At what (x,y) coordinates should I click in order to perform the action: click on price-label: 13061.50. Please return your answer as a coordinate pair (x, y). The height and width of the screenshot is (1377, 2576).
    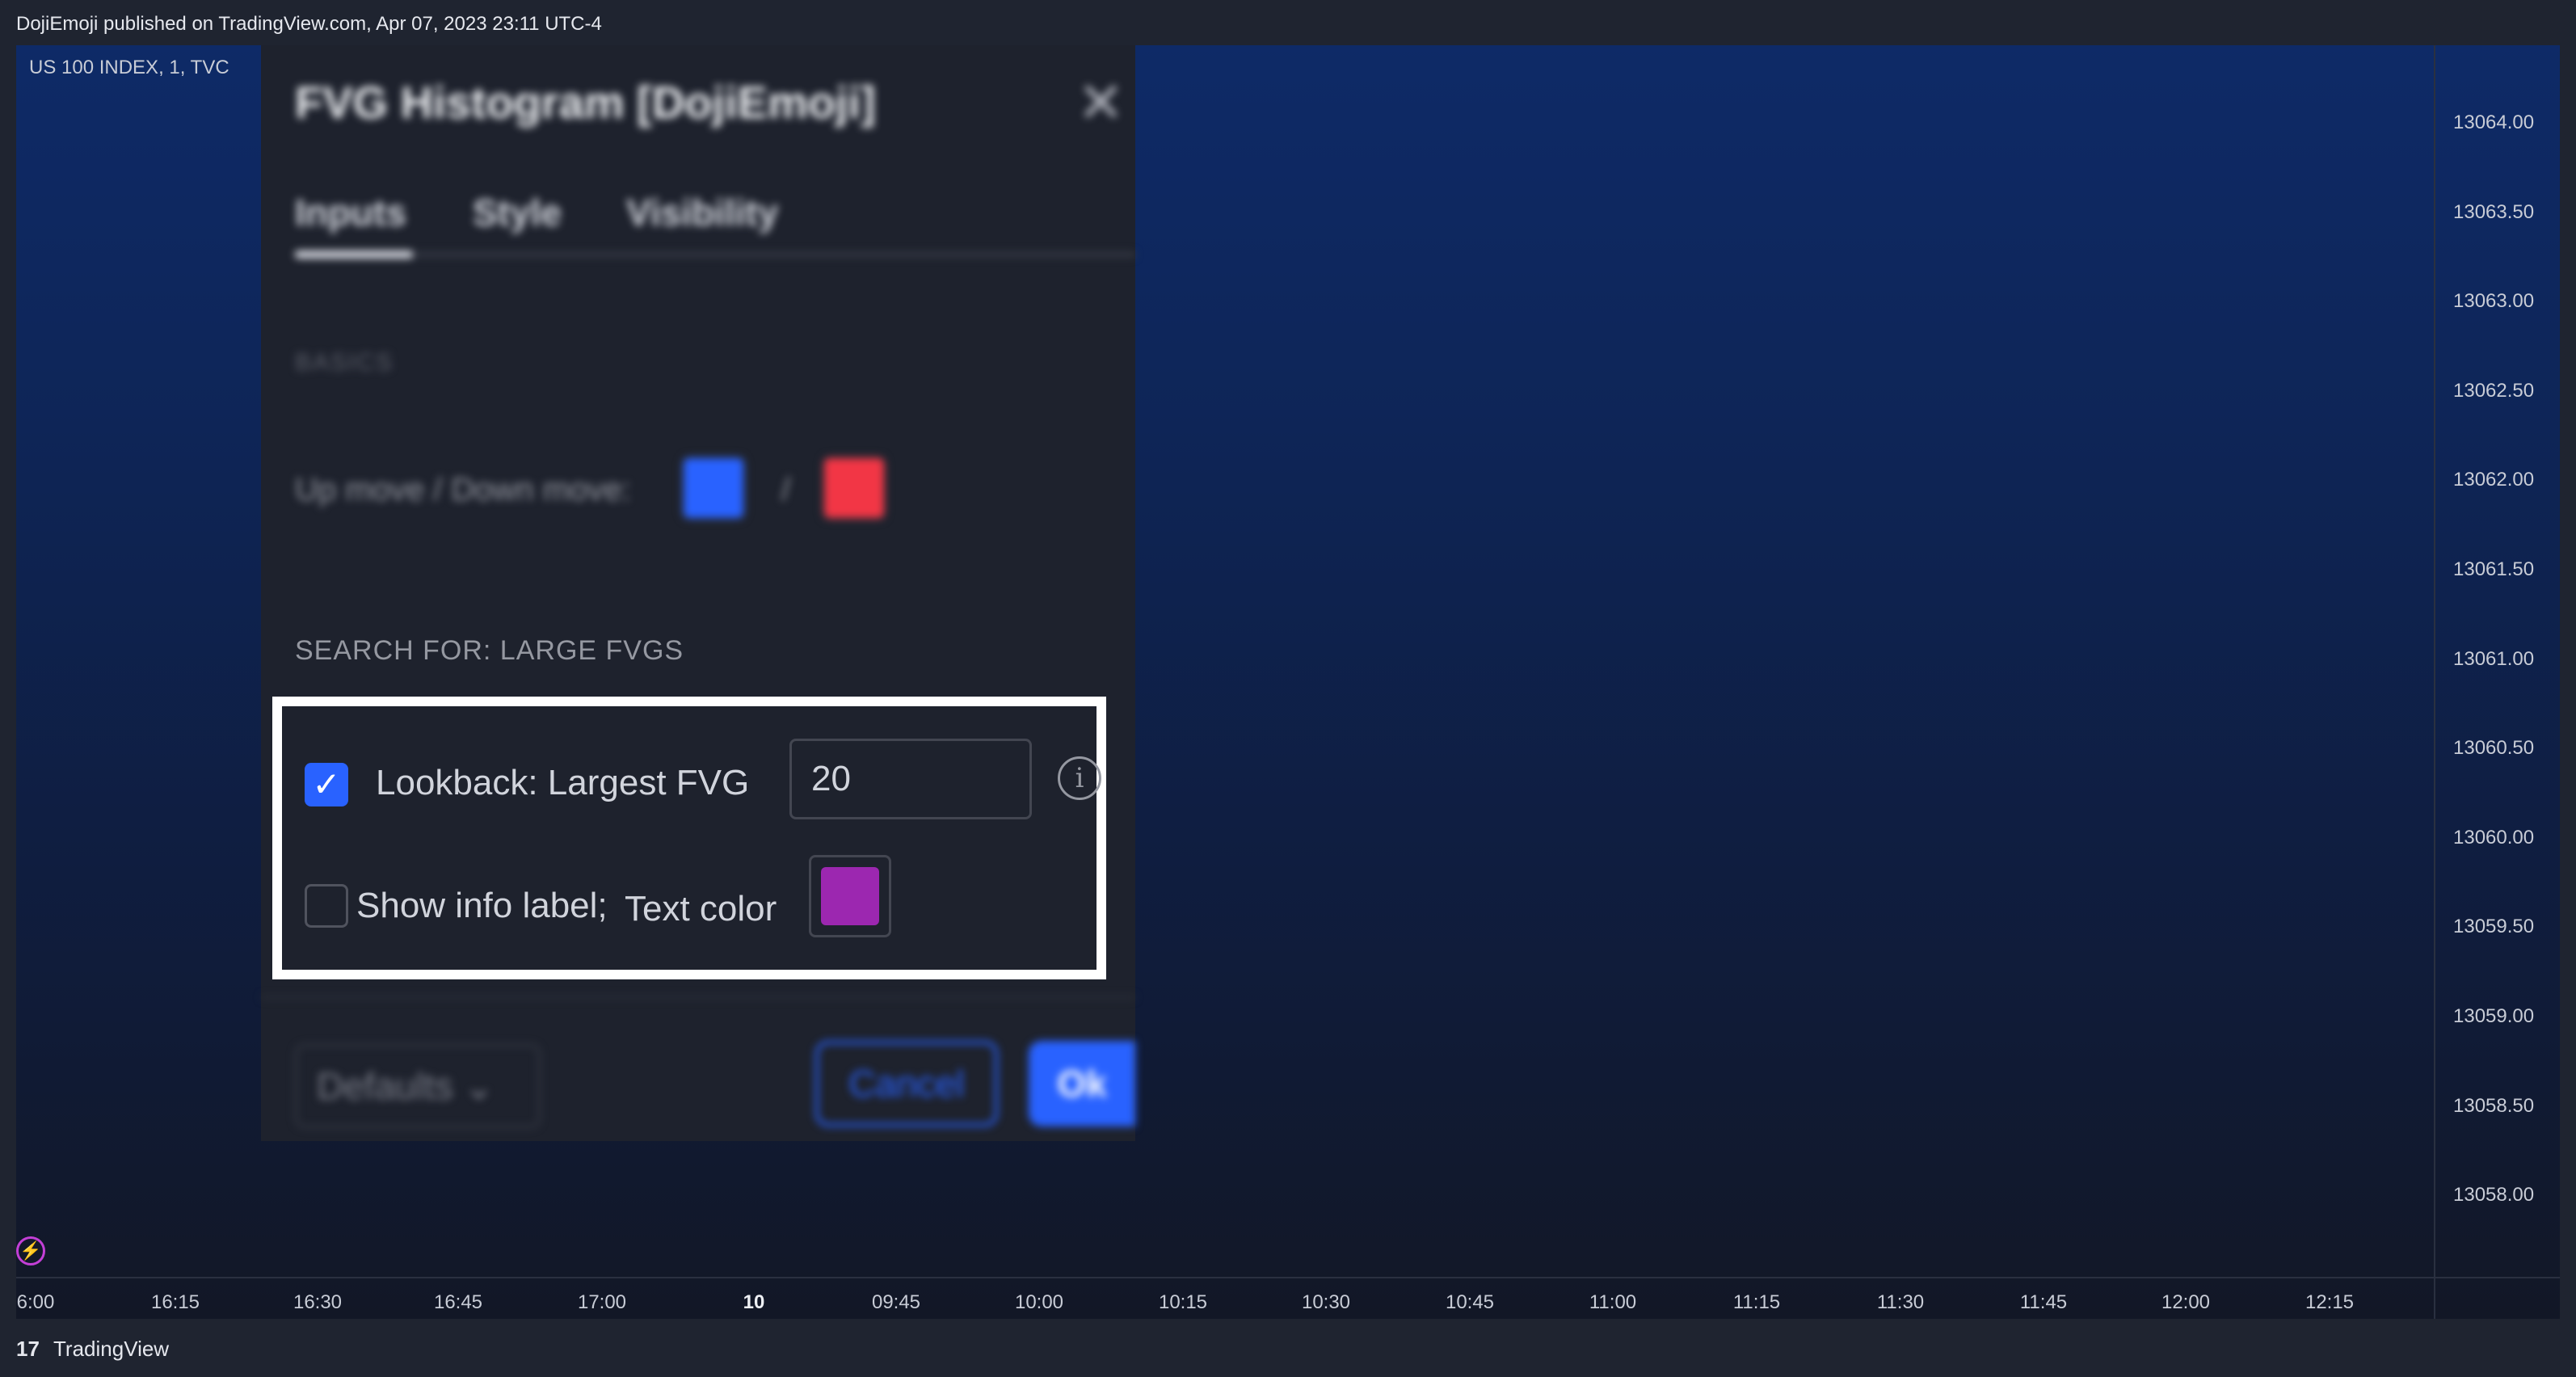
    Looking at the image, I should click on (2494, 569).